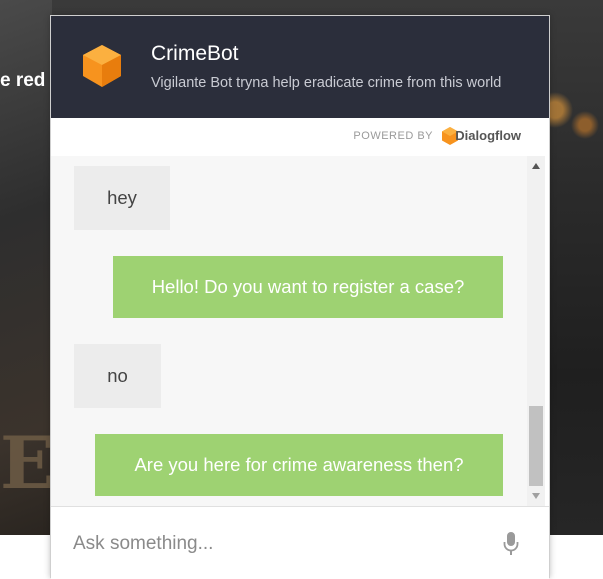 The image size is (603, 579). I want to click on scroll-up-arrow, so click(536, 166).